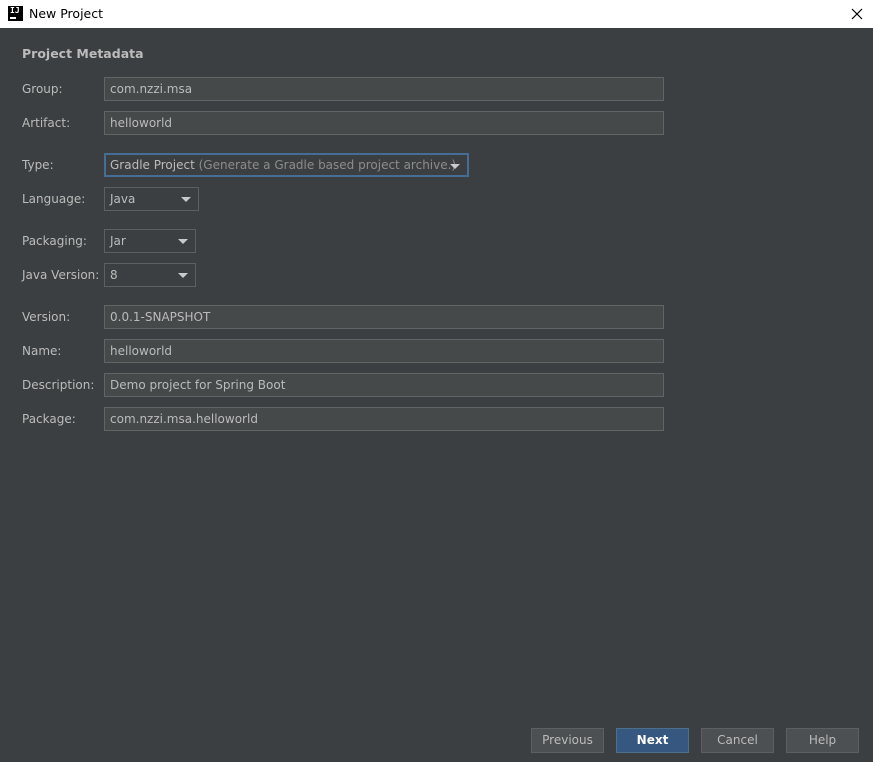  What do you see at coordinates (384, 419) in the screenshot?
I see `package-field` at bounding box center [384, 419].